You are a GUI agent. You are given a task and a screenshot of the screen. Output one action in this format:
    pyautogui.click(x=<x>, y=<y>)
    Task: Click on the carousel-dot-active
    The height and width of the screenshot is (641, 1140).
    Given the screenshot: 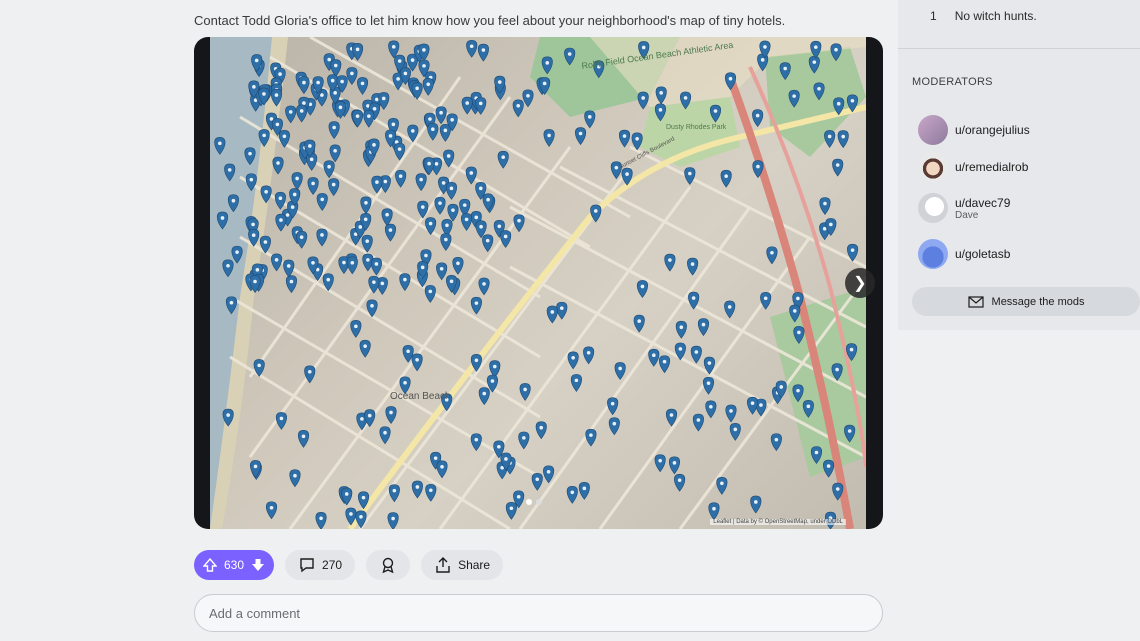 What is the action you would take?
    pyautogui.click(x=529, y=502)
    